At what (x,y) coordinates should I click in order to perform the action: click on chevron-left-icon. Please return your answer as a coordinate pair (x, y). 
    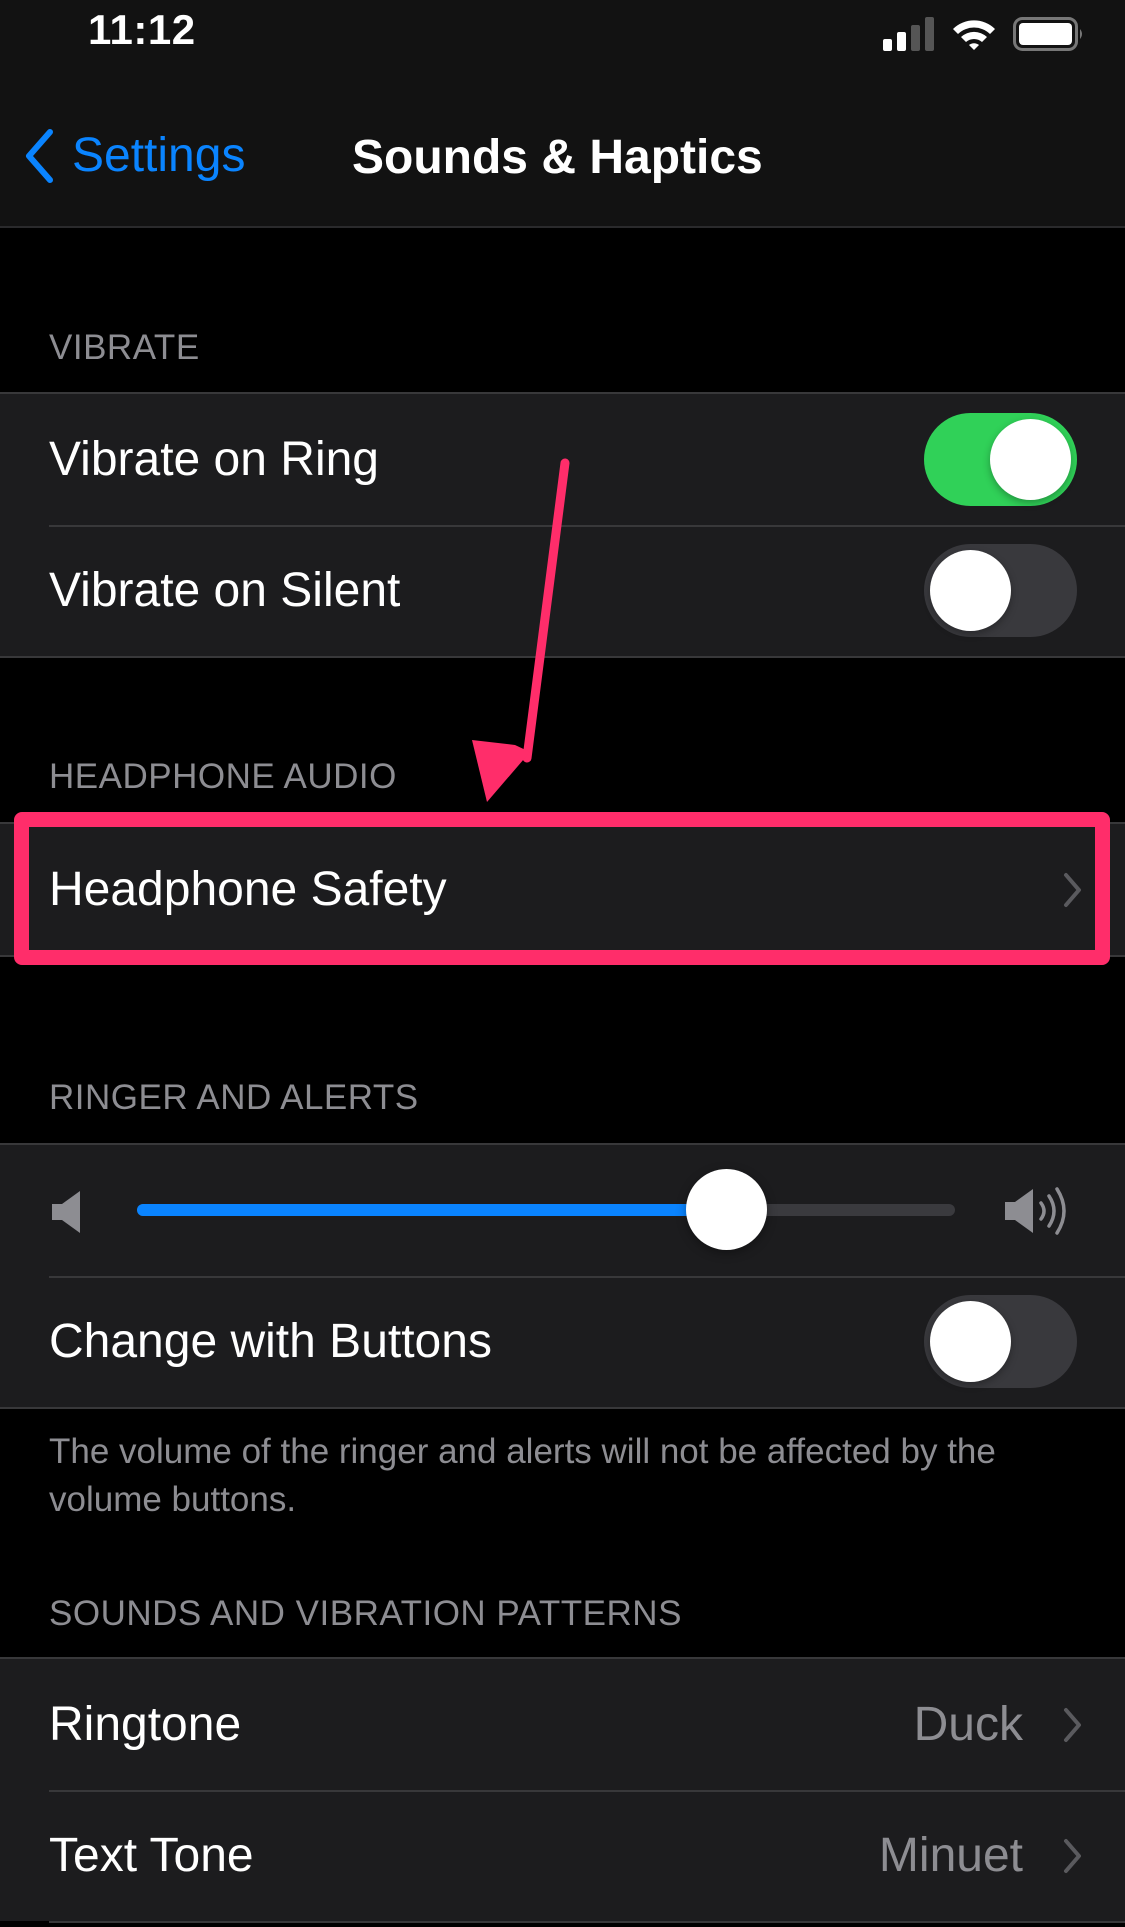
    Looking at the image, I should click on (39, 155).